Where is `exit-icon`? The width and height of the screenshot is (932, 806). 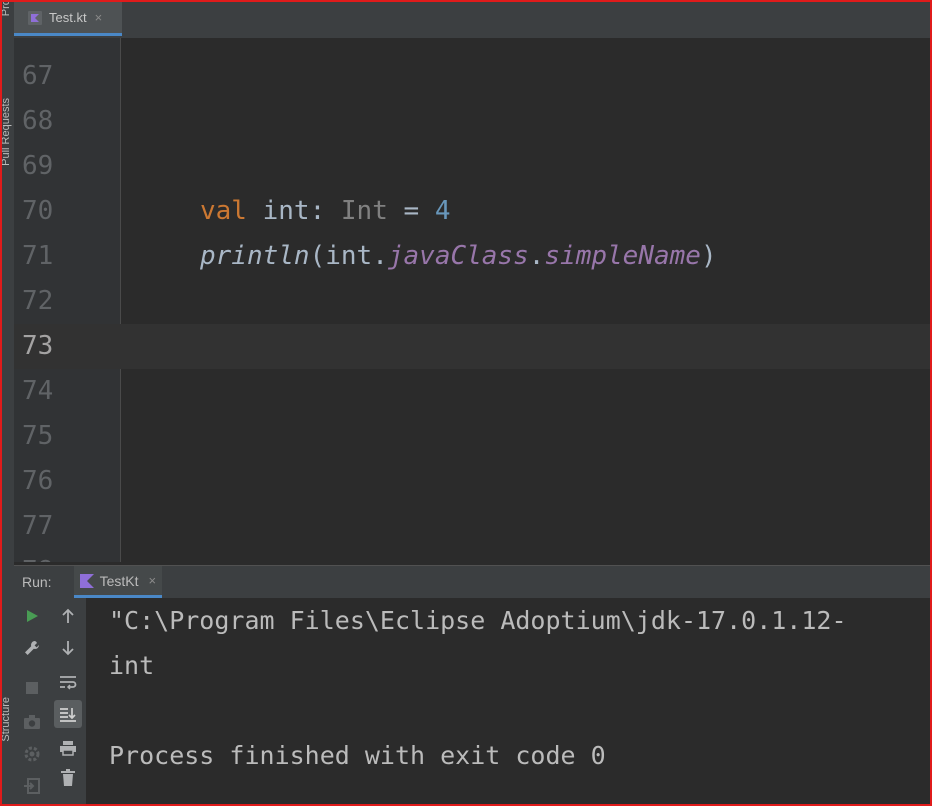 exit-icon is located at coordinates (32, 786).